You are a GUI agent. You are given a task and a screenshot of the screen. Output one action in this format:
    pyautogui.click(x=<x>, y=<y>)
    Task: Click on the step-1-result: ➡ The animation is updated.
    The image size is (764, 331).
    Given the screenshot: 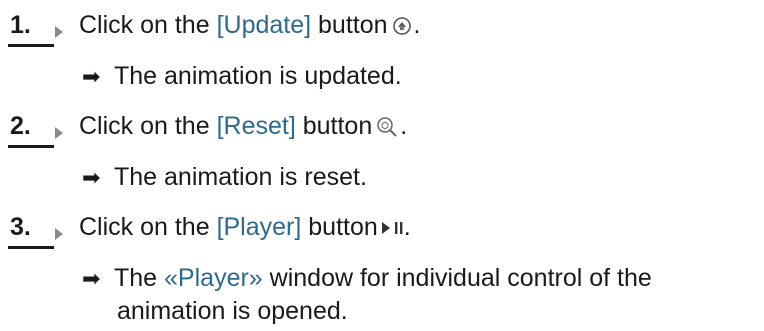 What is the action you would take?
    pyautogui.click(x=242, y=76)
    